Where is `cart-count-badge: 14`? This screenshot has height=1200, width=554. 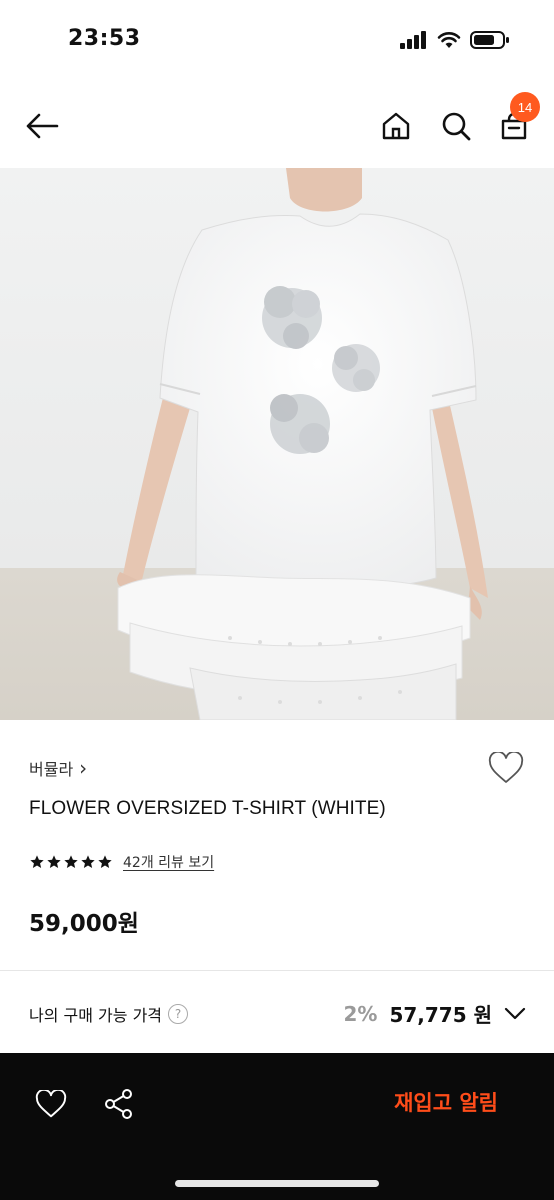 cart-count-badge: 14 is located at coordinates (525, 107).